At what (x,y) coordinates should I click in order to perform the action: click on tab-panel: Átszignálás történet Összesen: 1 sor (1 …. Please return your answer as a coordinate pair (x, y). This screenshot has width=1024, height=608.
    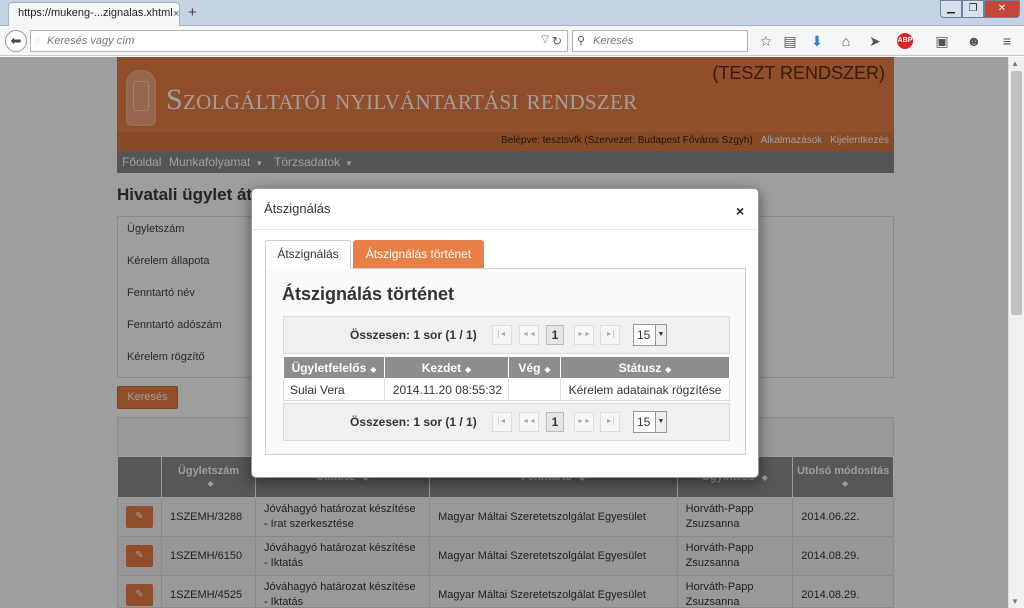
    Looking at the image, I should click on (505, 361).